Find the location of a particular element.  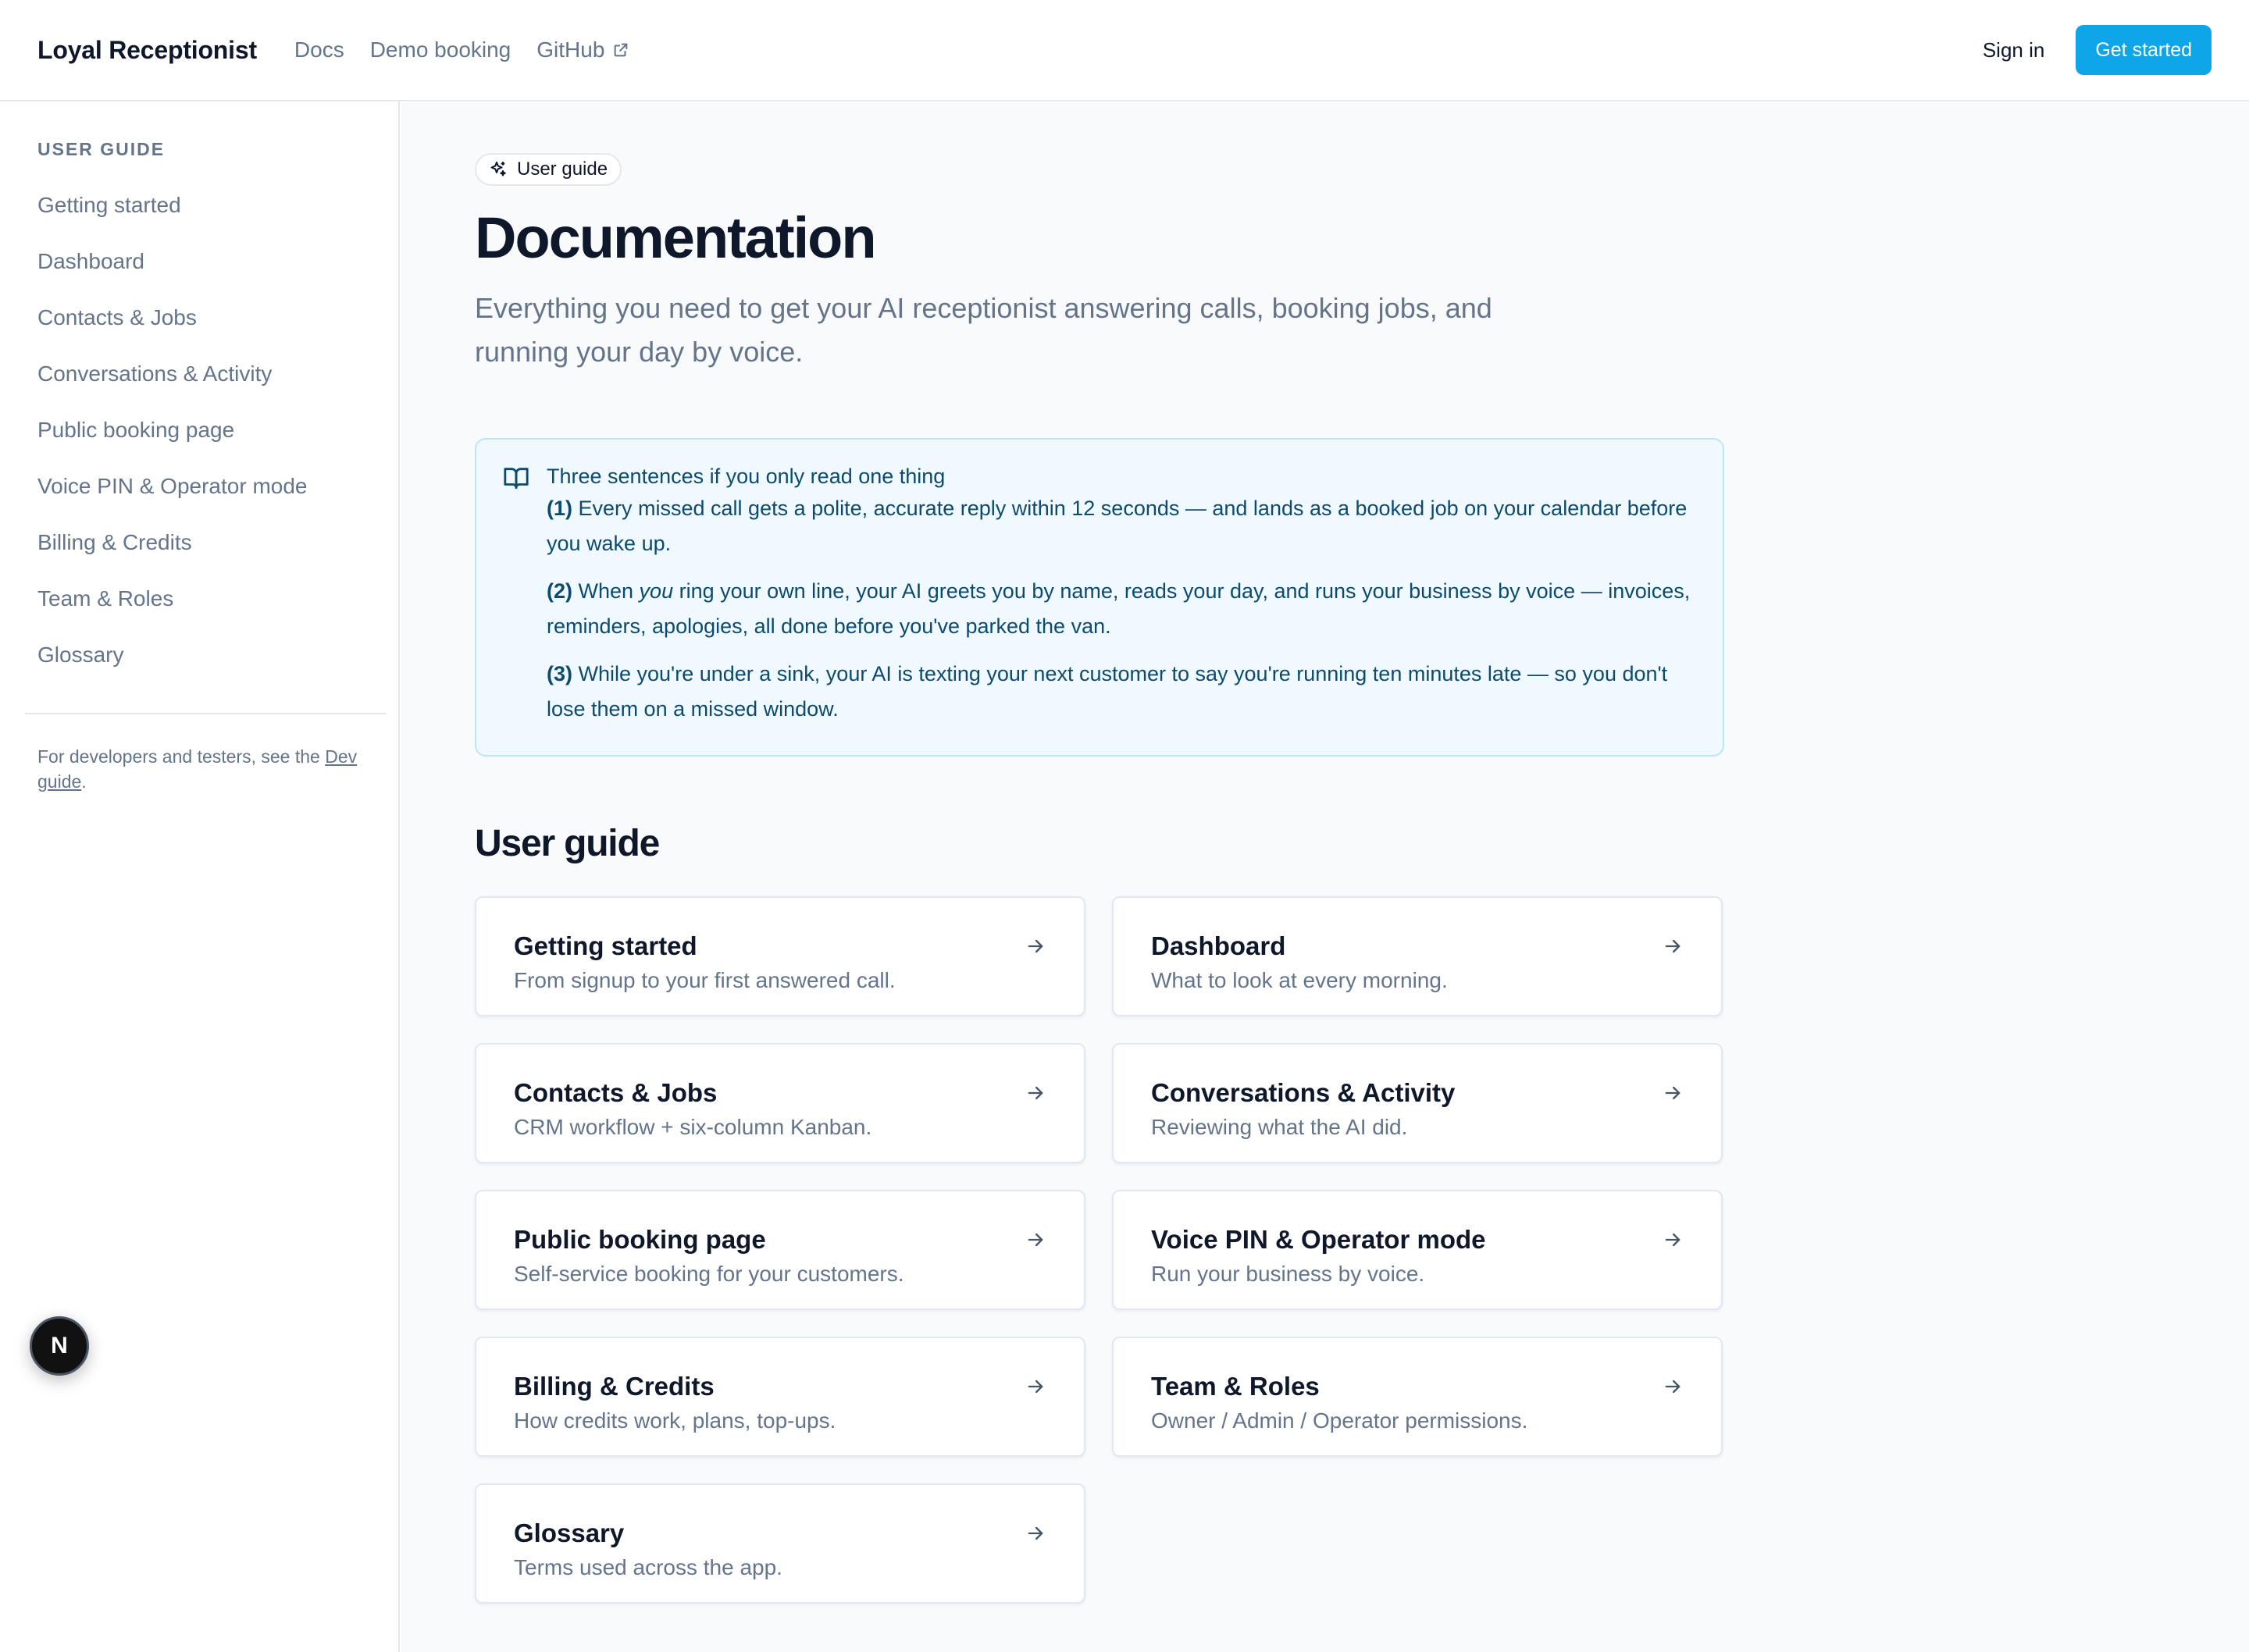

get-started-button: Get started is located at coordinates (2144, 50).